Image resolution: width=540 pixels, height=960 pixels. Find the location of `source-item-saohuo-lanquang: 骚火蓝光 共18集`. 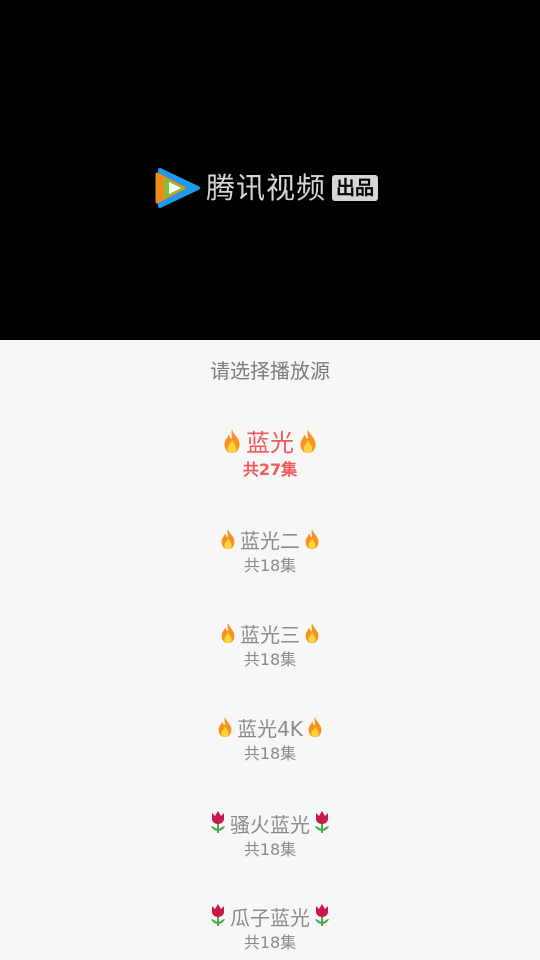

source-item-saohuo-lanquang: 骚火蓝光 共18集 is located at coordinates (270, 835).